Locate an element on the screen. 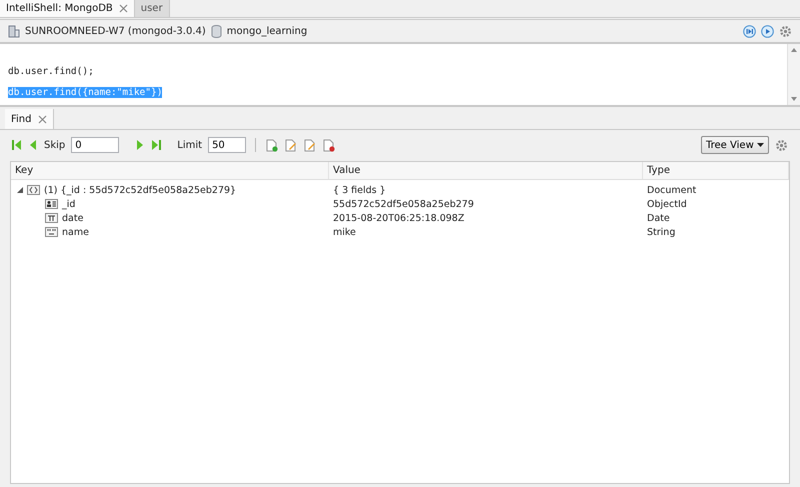 This screenshot has width=800, height=487. value-cell-text: mike is located at coordinates (344, 232).